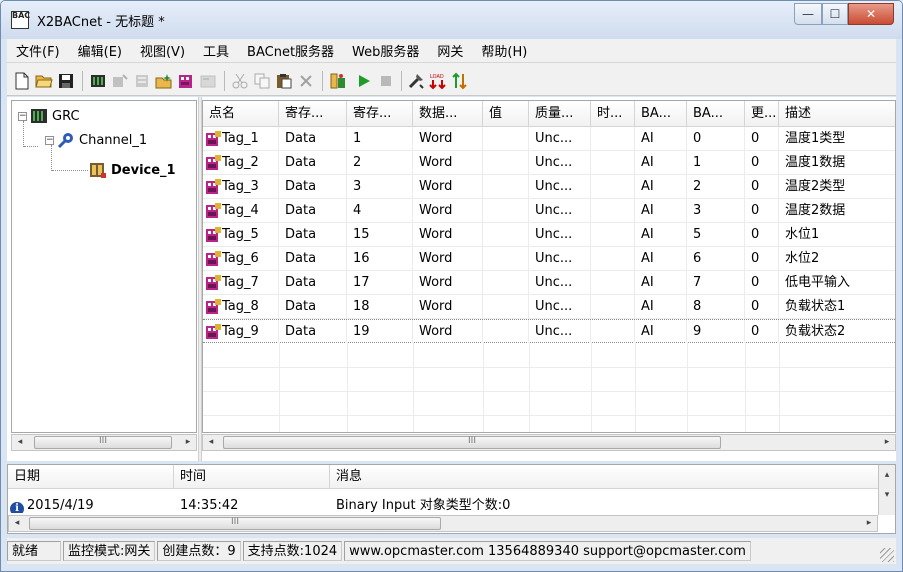 This screenshot has height=572, width=903. What do you see at coordinates (460, 81) in the screenshot?
I see `transfer-icon` at bounding box center [460, 81].